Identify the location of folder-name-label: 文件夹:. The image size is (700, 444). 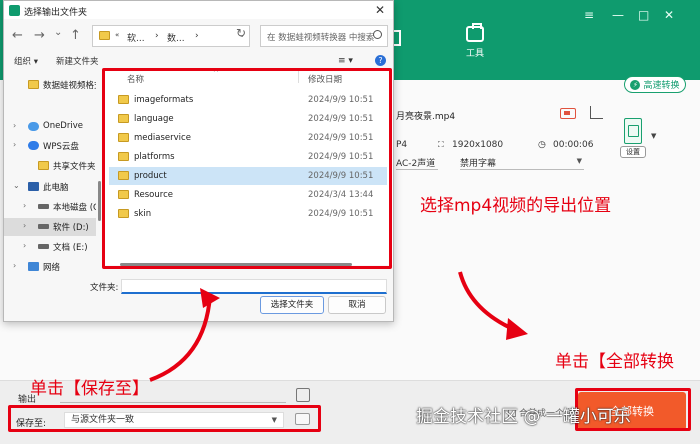
(104, 288).